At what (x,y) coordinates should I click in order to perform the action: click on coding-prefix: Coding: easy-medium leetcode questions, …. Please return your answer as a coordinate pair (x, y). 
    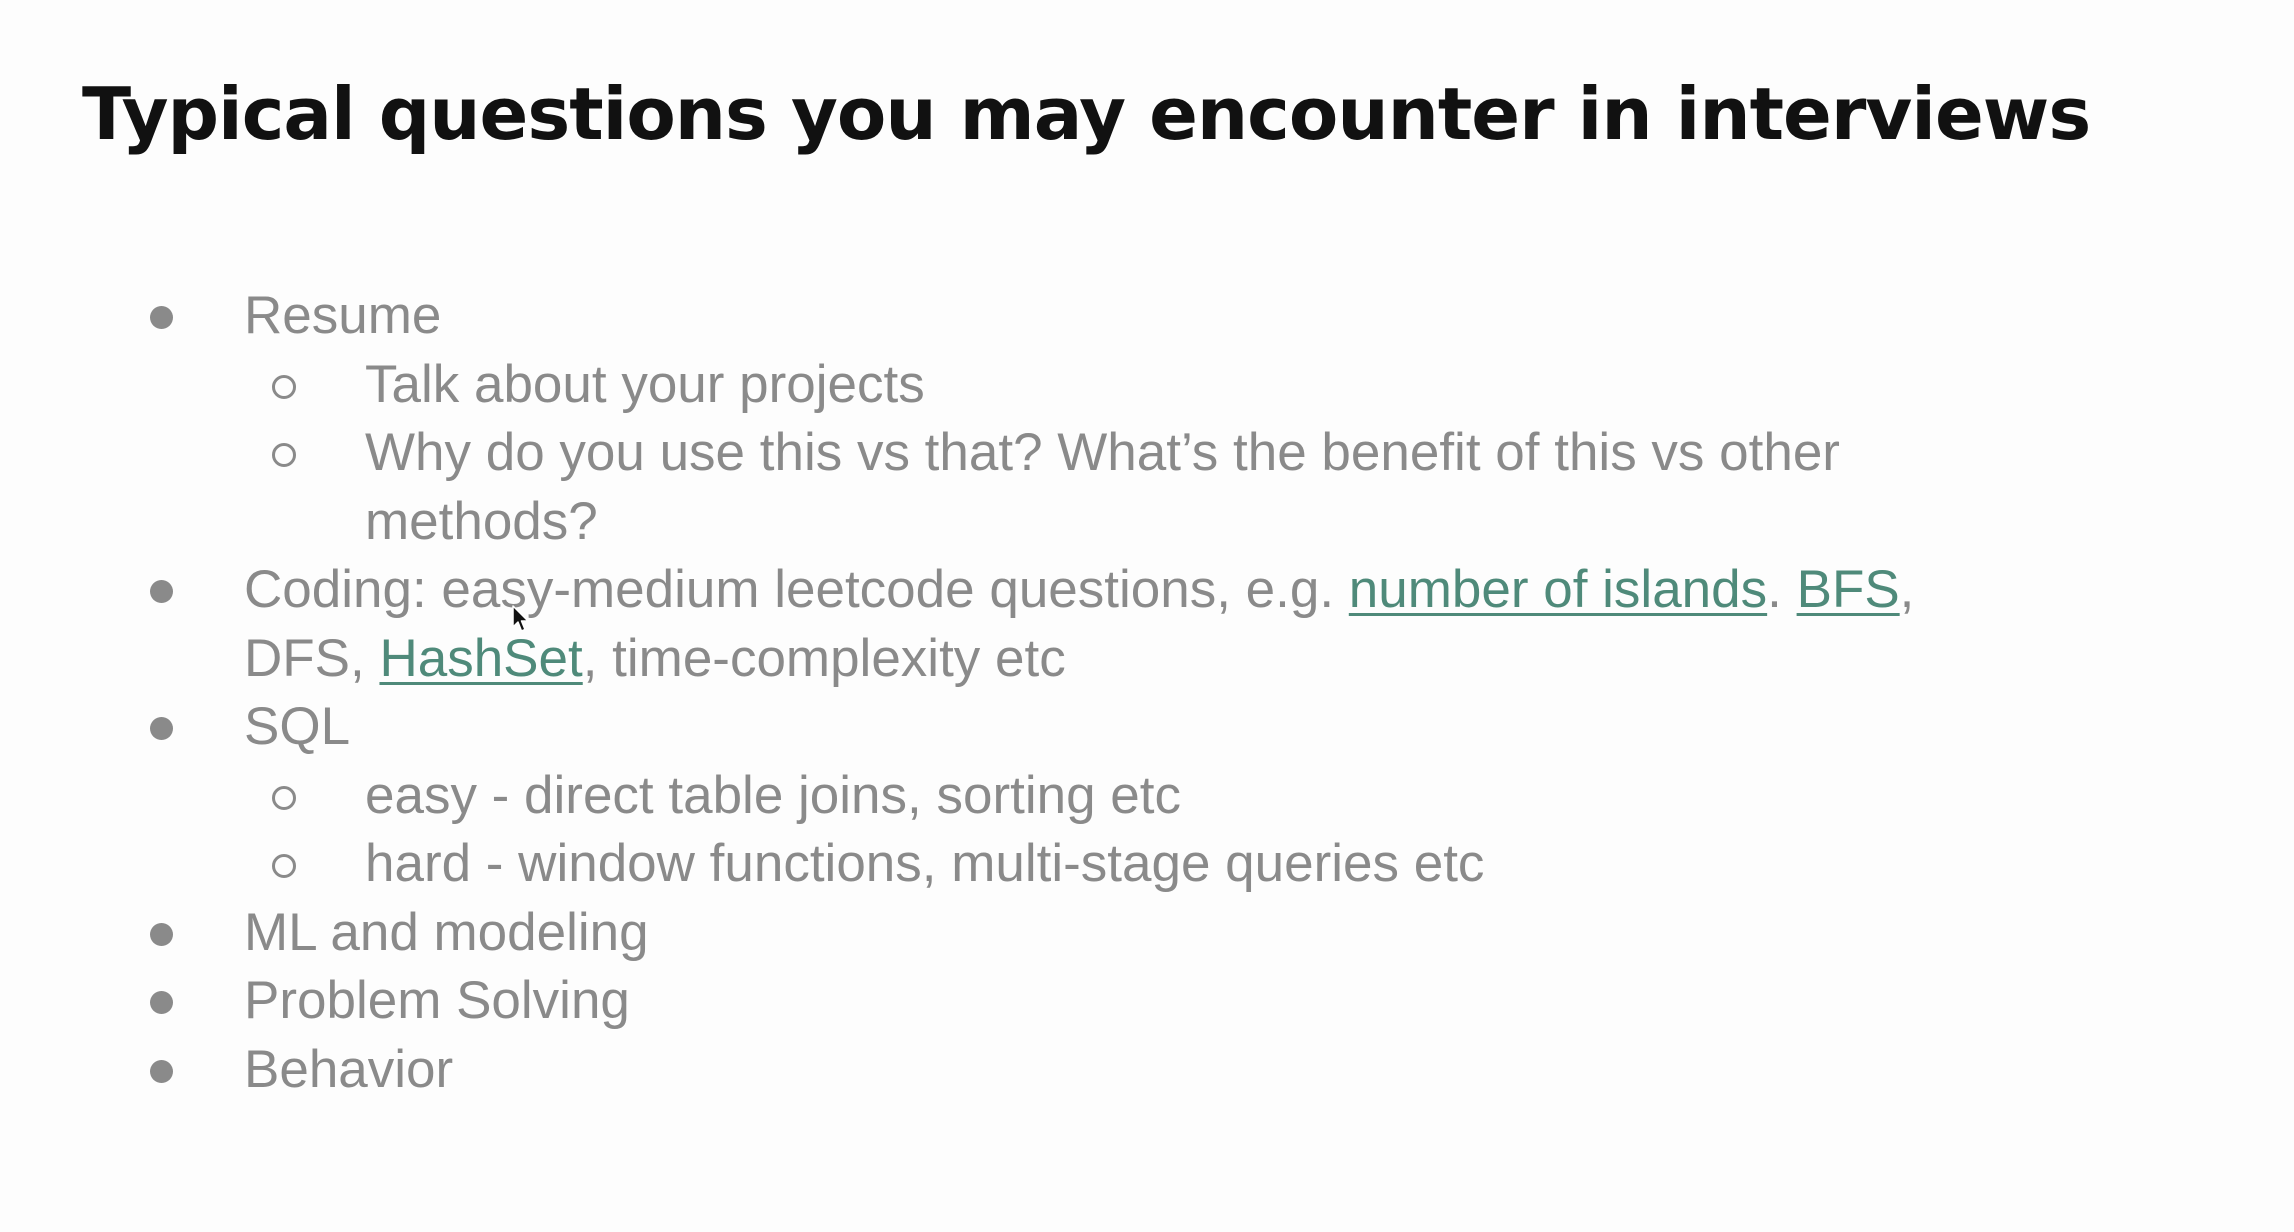
    Looking at the image, I should click on (796, 589).